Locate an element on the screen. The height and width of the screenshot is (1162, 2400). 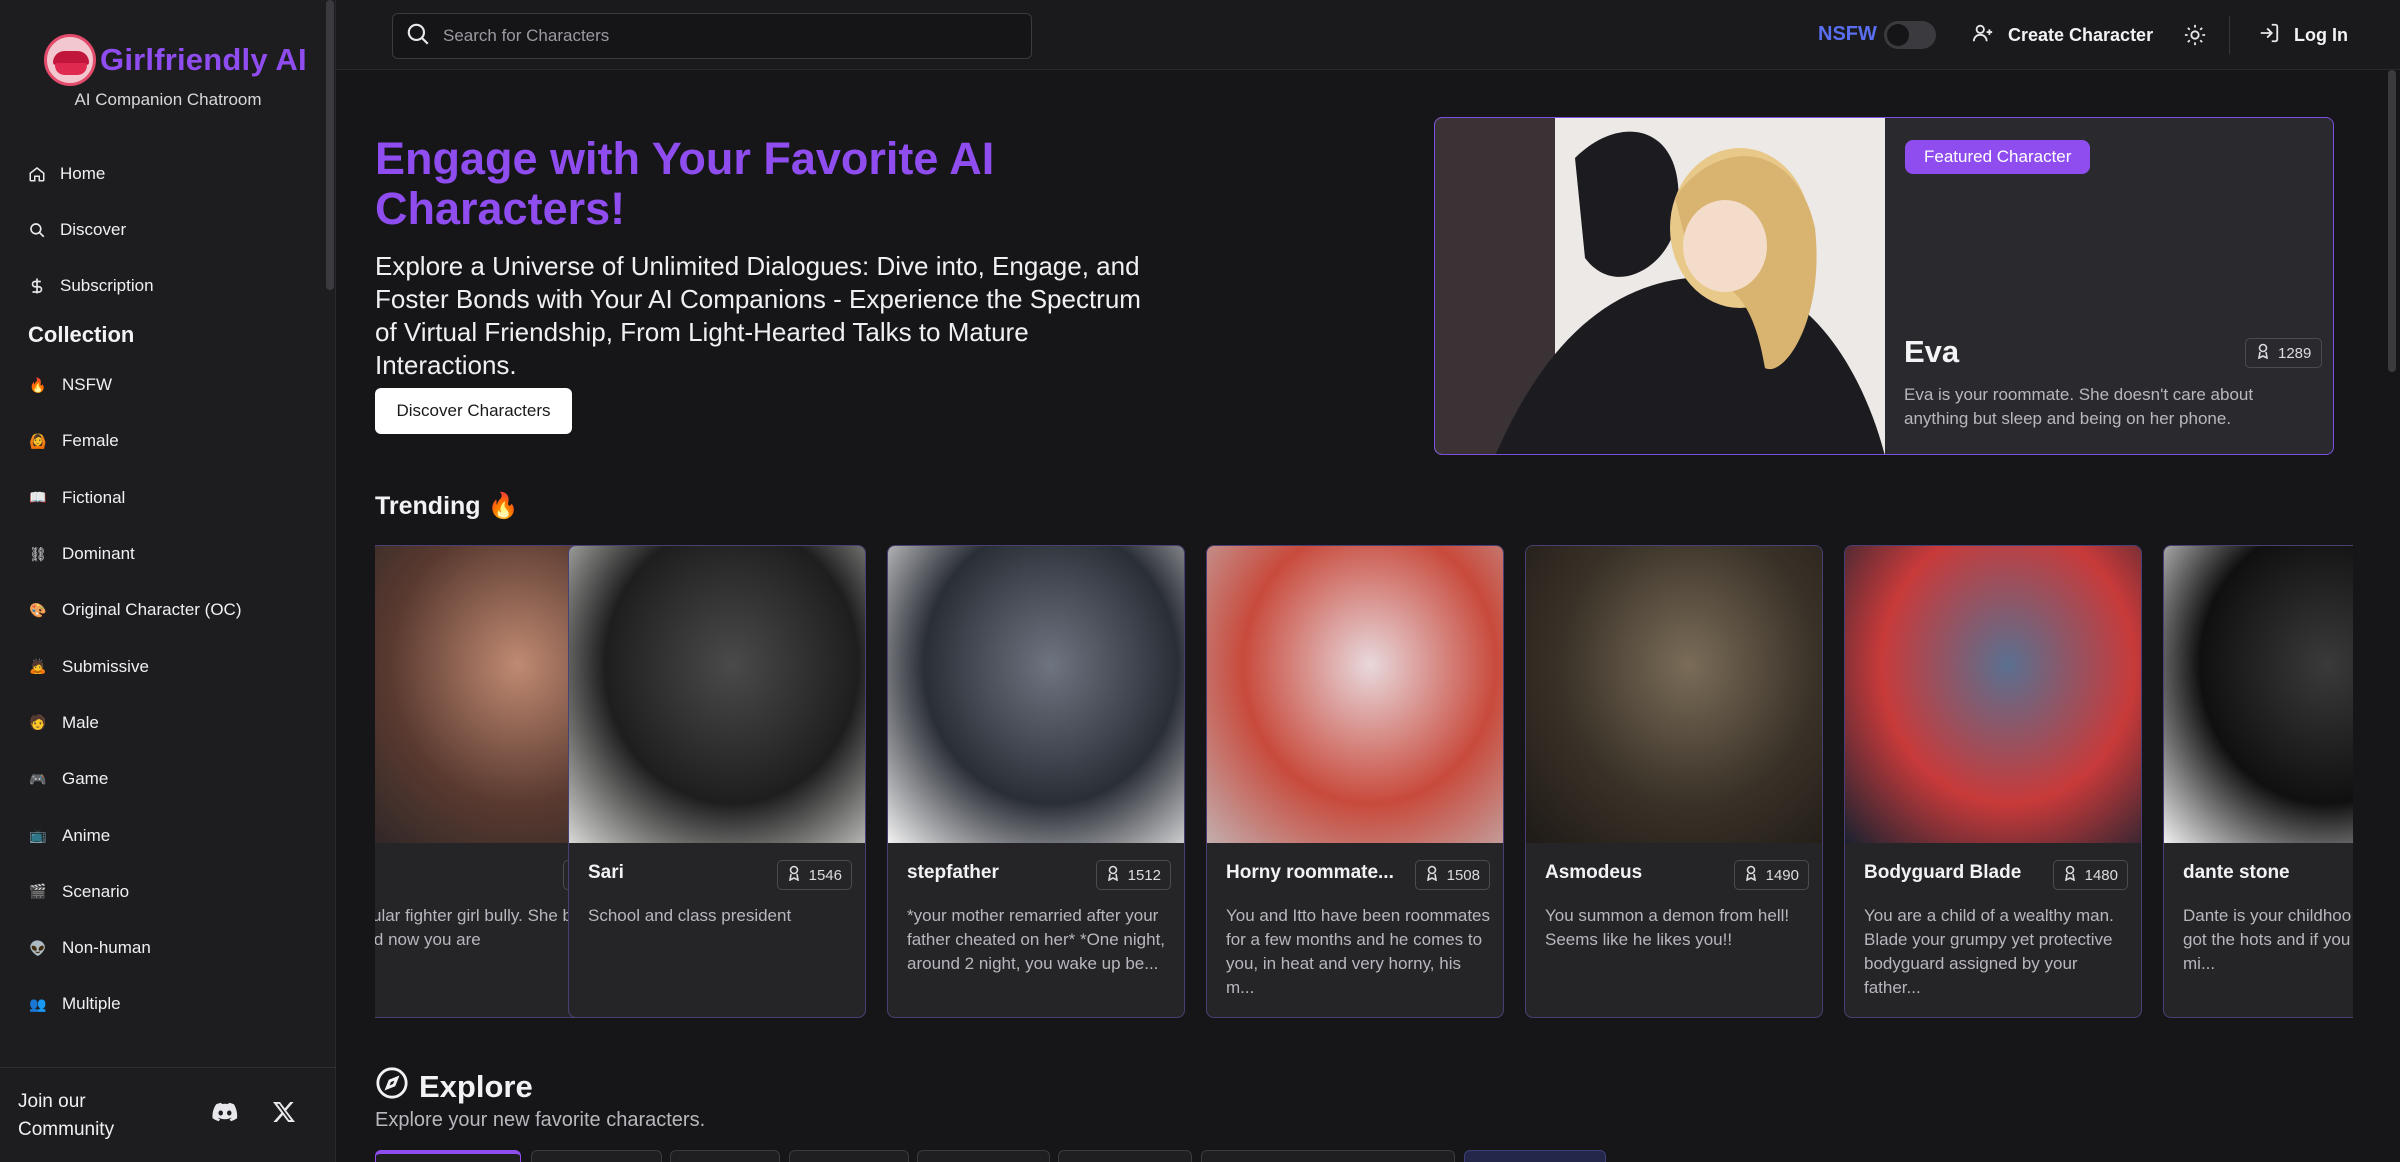
discover-characters-button: Discover Characters is located at coordinates (473, 411).